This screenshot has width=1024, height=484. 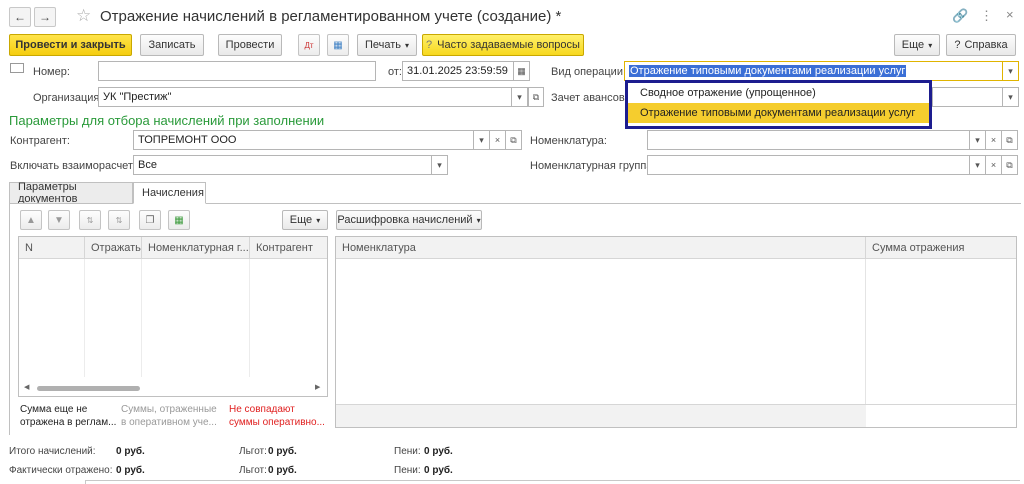 What do you see at coordinates (913, 45) in the screenshot?
I see `more-label: Еще` at bounding box center [913, 45].